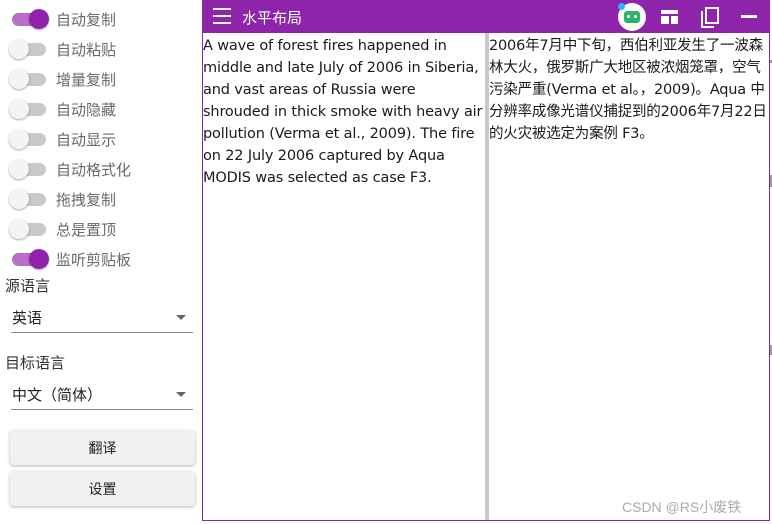  I want to click on target-language-select: 中文（简体）, so click(102, 395).